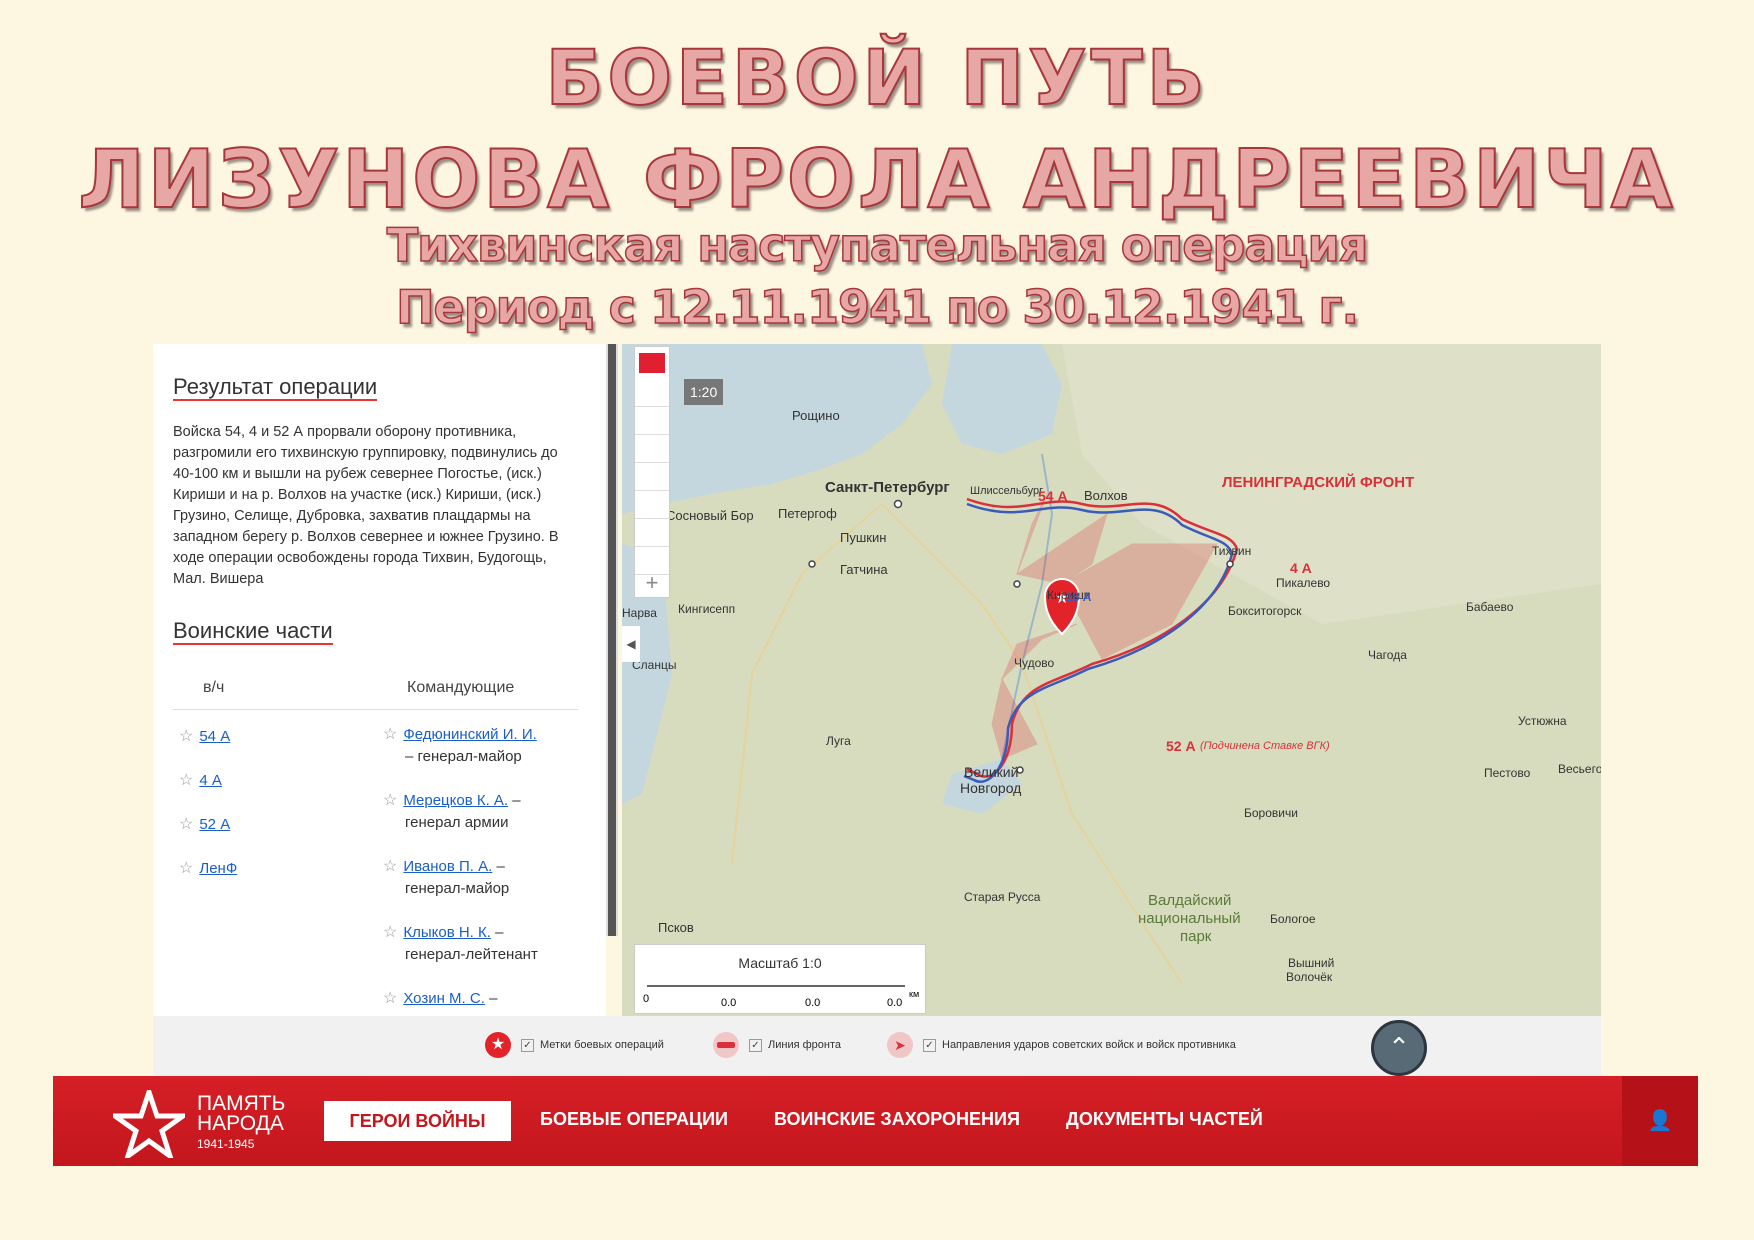 This screenshot has width=1754, height=1240. Describe the element at coordinates (864, 569) in the screenshot. I see `map-label: Гатчина` at that location.